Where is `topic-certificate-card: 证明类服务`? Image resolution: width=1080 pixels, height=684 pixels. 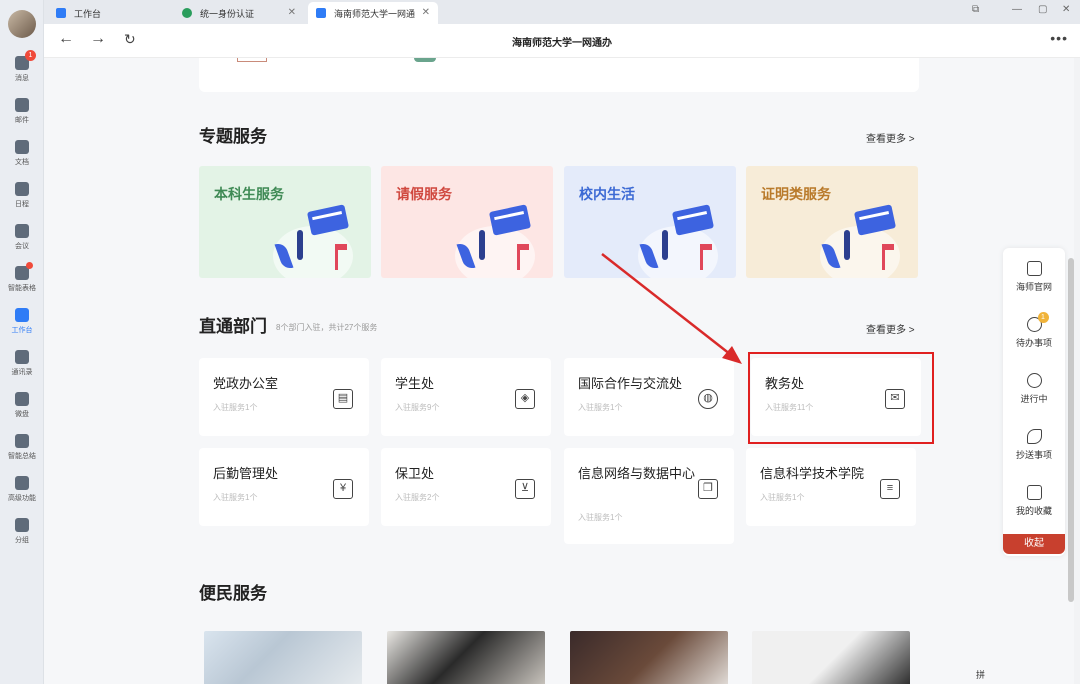 topic-certificate-card: 证明类服务 is located at coordinates (832, 222).